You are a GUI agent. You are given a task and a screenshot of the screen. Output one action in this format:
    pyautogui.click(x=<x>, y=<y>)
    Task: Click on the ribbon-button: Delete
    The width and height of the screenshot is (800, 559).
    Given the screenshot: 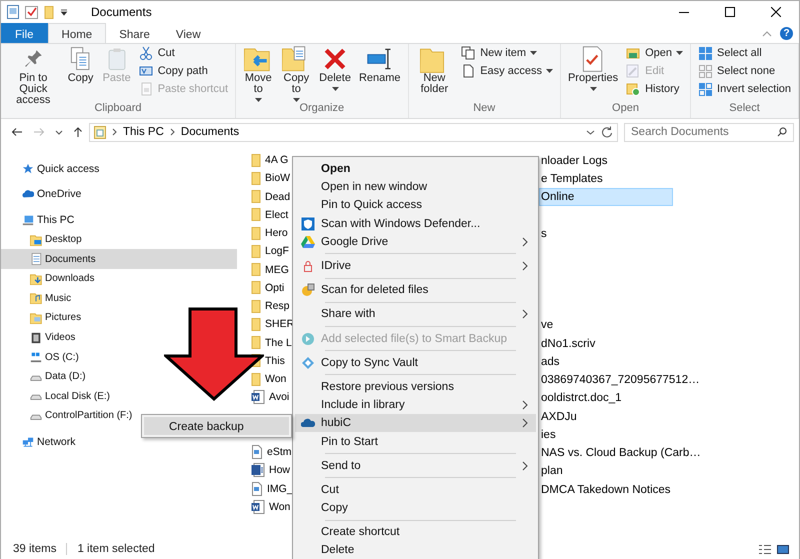 What is the action you would take?
    pyautogui.click(x=335, y=73)
    